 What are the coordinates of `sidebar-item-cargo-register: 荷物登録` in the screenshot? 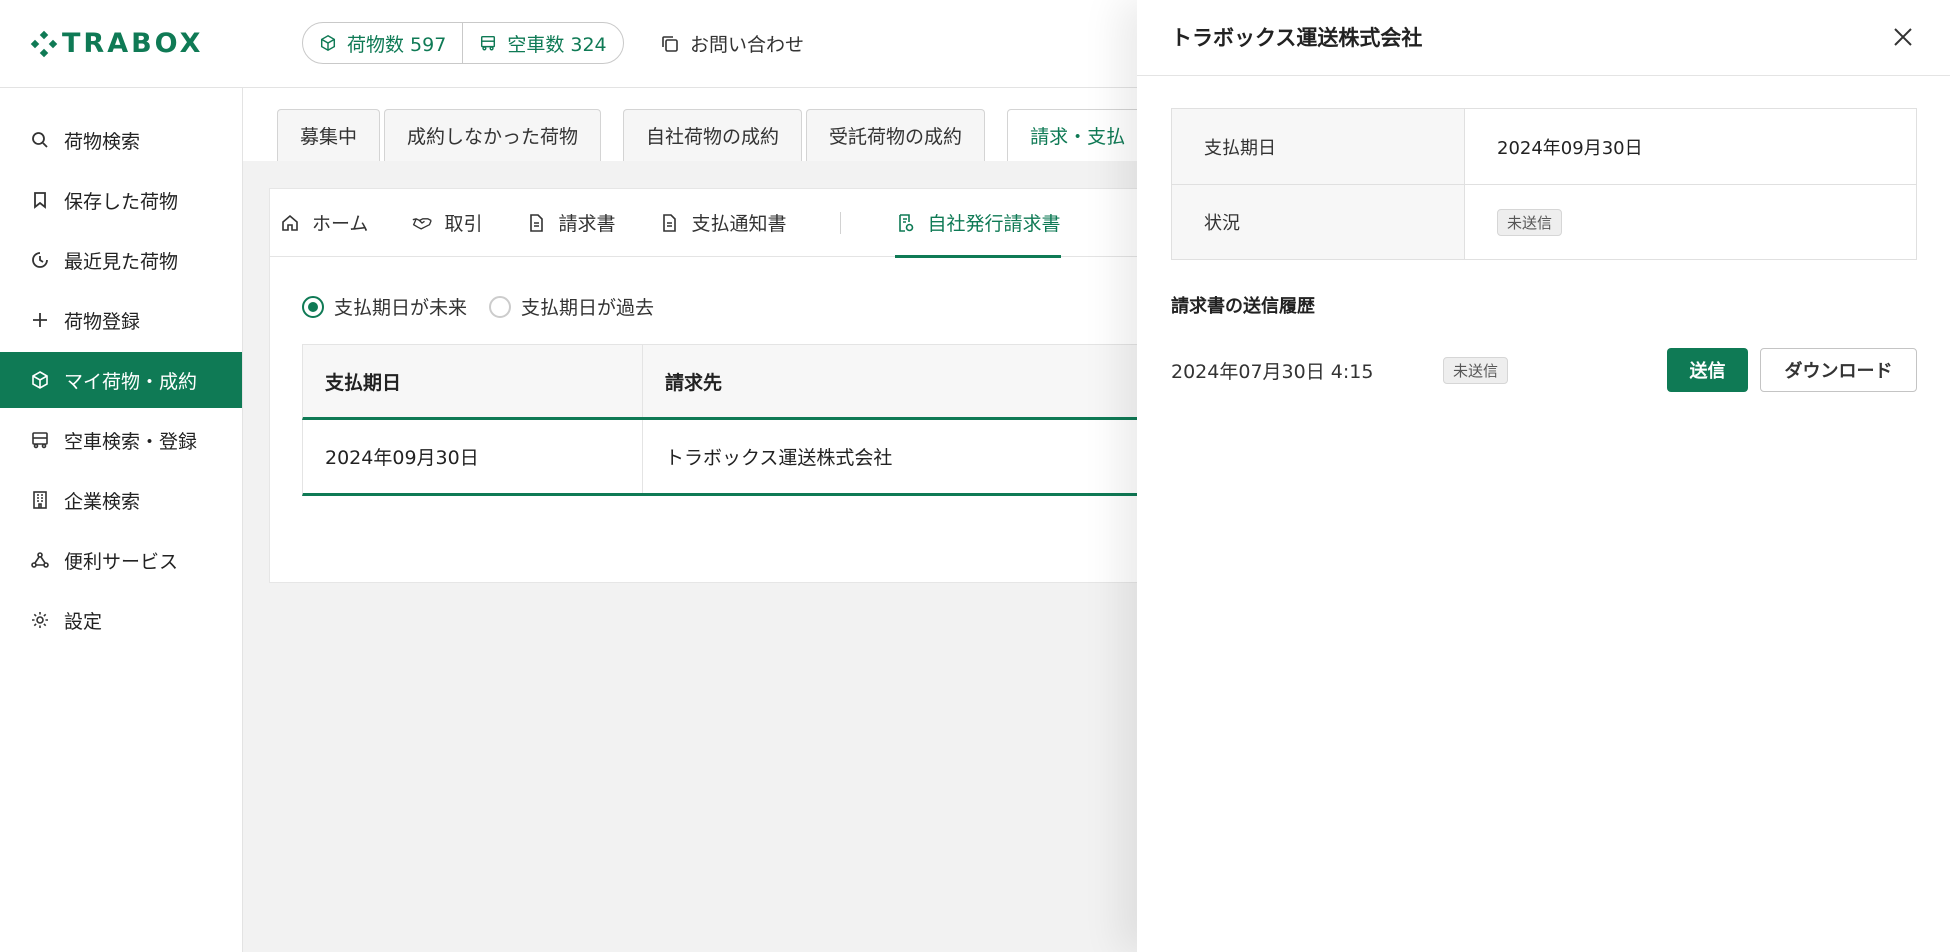 It's located at (121, 320).